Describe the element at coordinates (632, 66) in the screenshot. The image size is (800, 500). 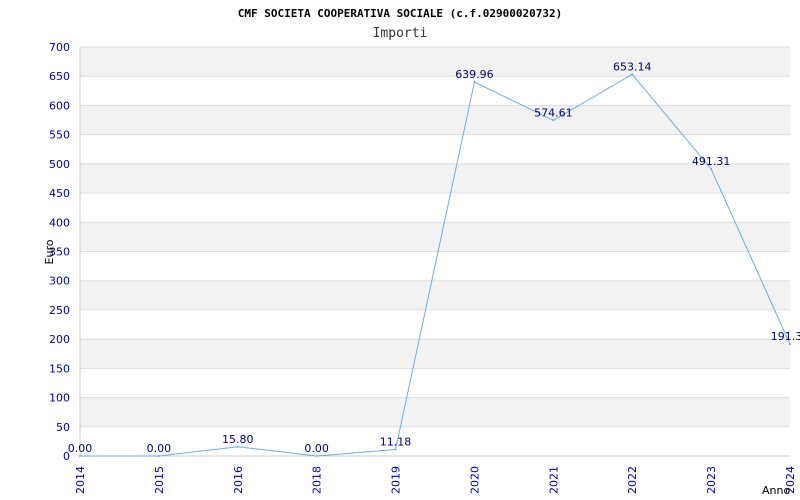
I see `data-label: 653.14` at that location.